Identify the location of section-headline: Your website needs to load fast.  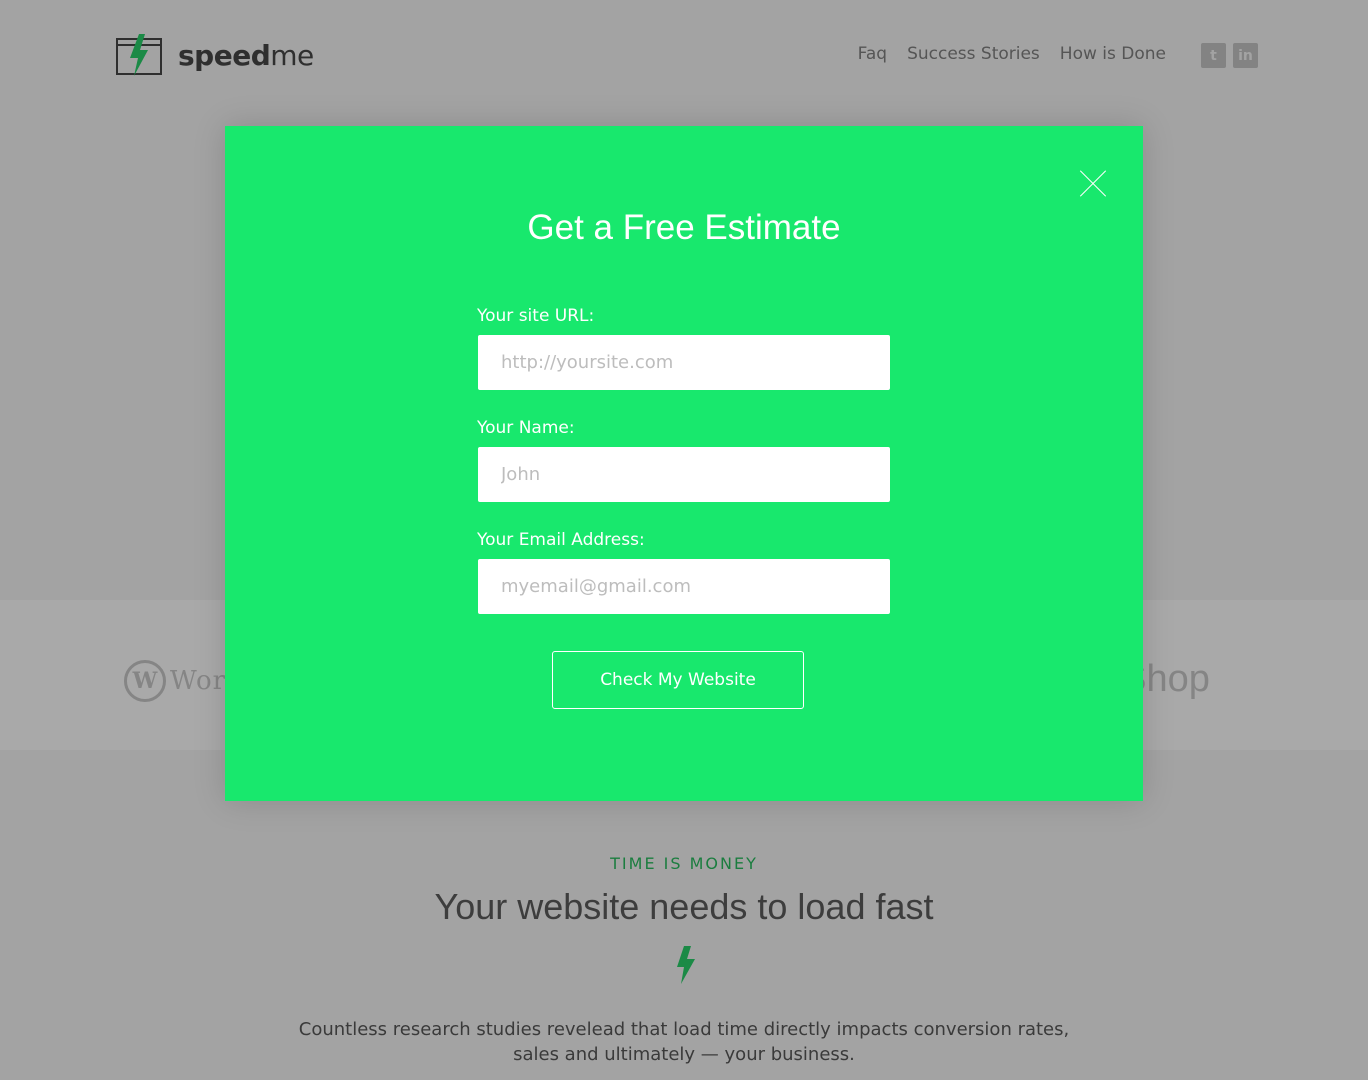
(684, 906).